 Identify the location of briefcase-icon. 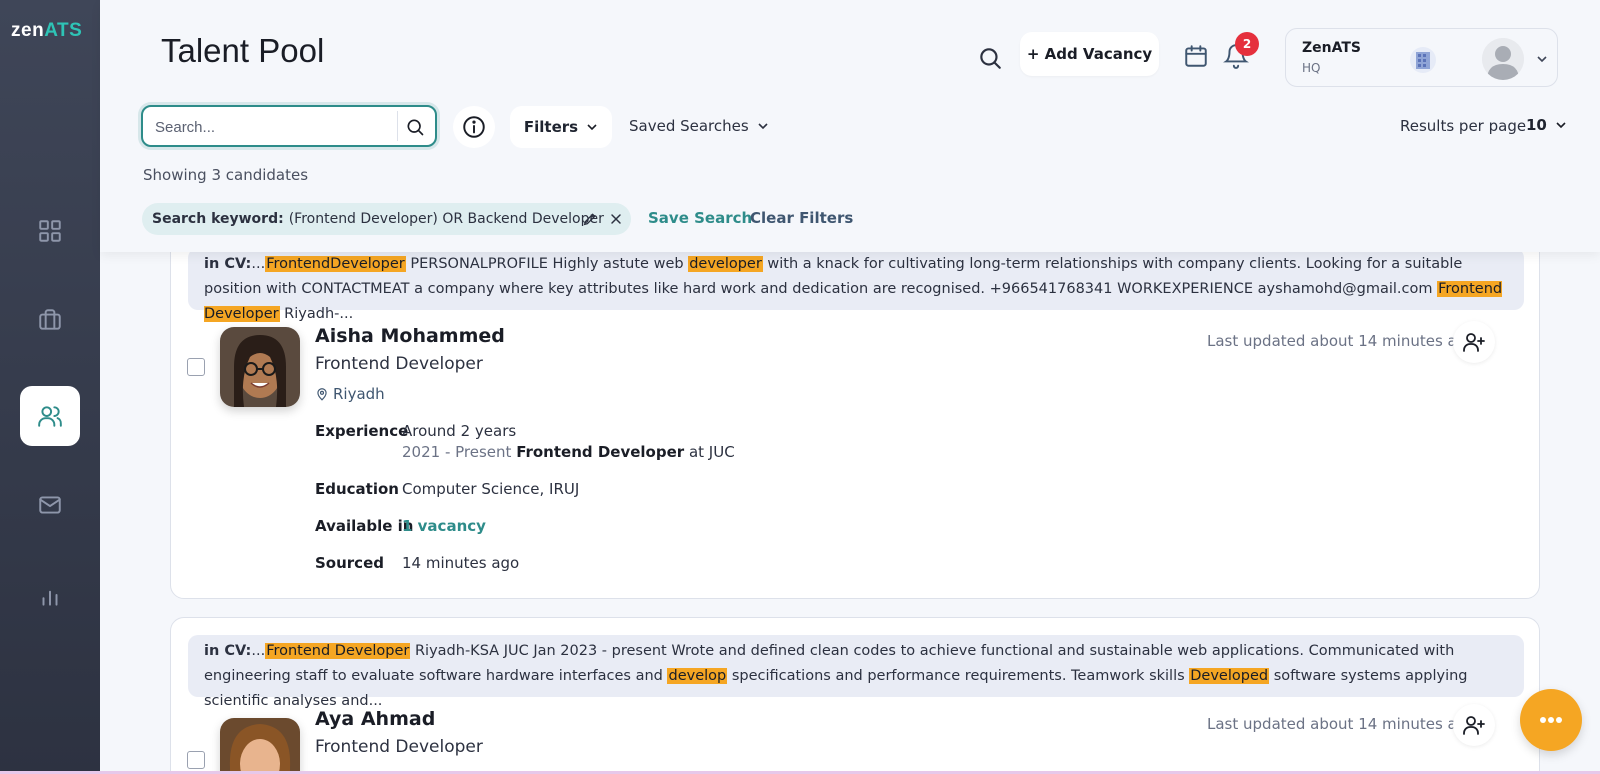
(50, 319).